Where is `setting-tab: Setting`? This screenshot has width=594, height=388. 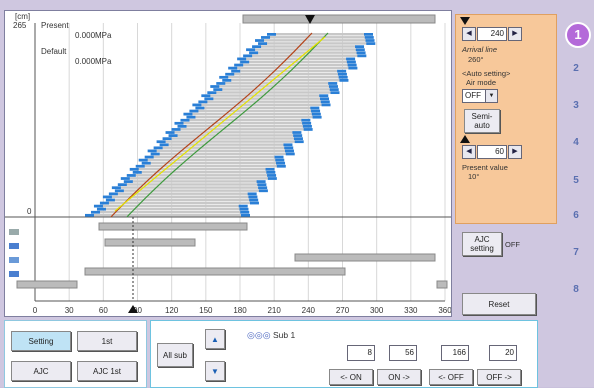 setting-tab: Setting is located at coordinates (41, 341).